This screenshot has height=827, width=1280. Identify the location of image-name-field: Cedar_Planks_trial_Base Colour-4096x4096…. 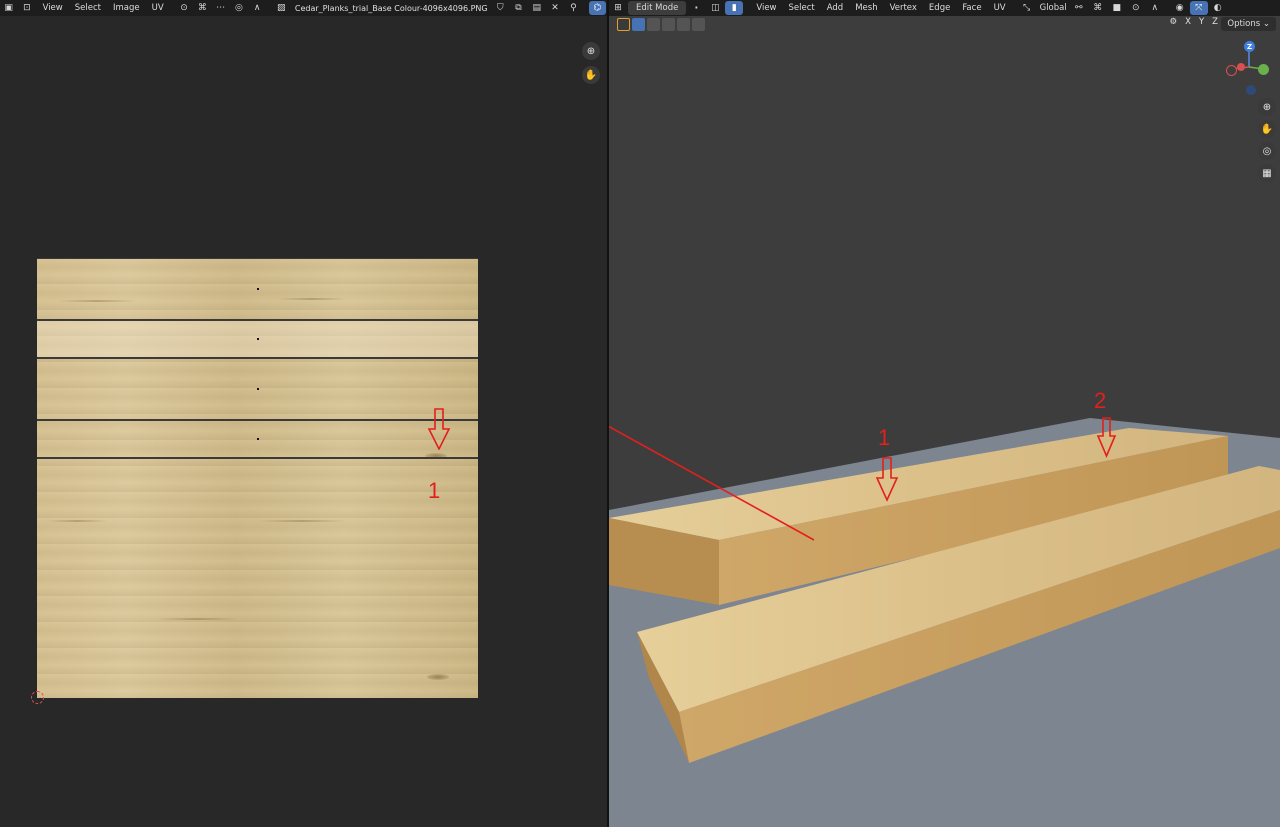
(391, 8).